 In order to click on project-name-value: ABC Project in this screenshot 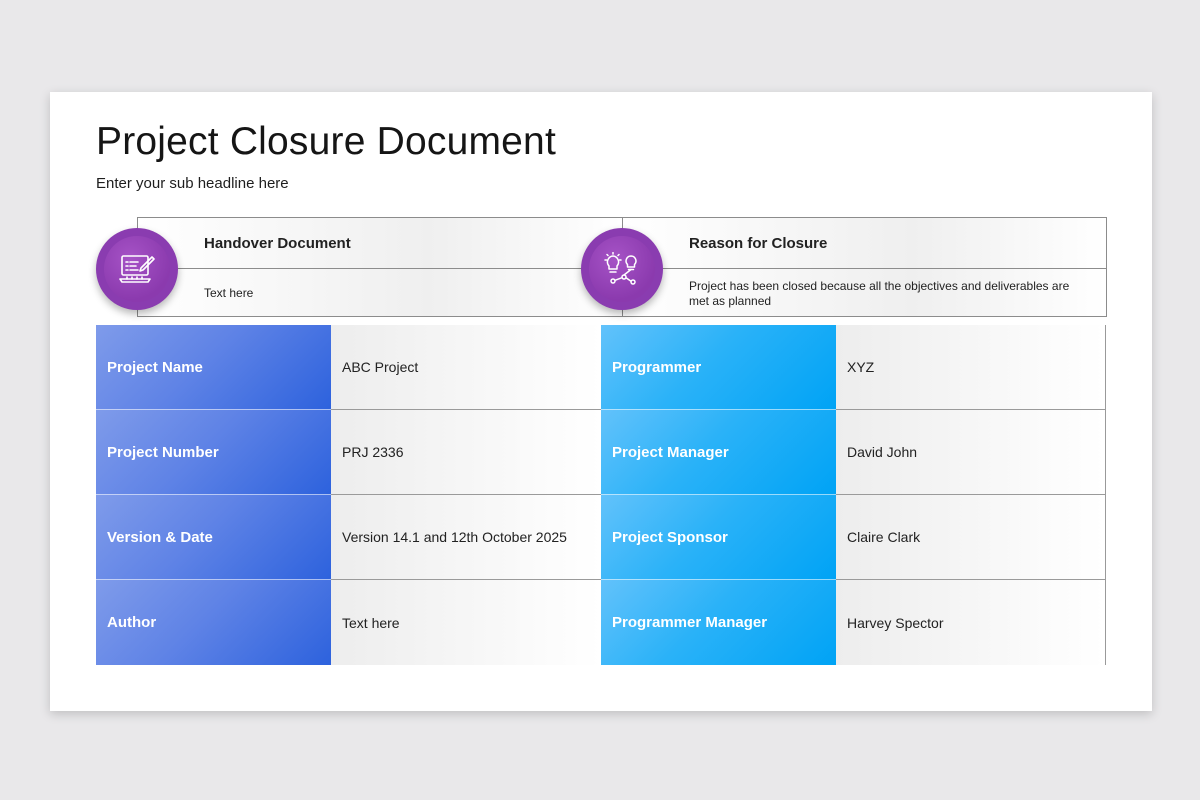, I will do `click(466, 367)`.